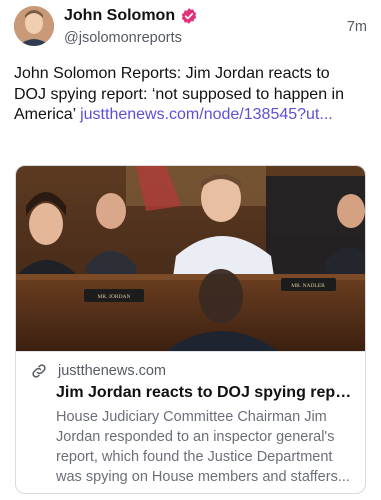 The height and width of the screenshot is (500, 381). Describe the element at coordinates (308, 286) in the screenshot. I see `placard-right: MR. NADLER` at that location.